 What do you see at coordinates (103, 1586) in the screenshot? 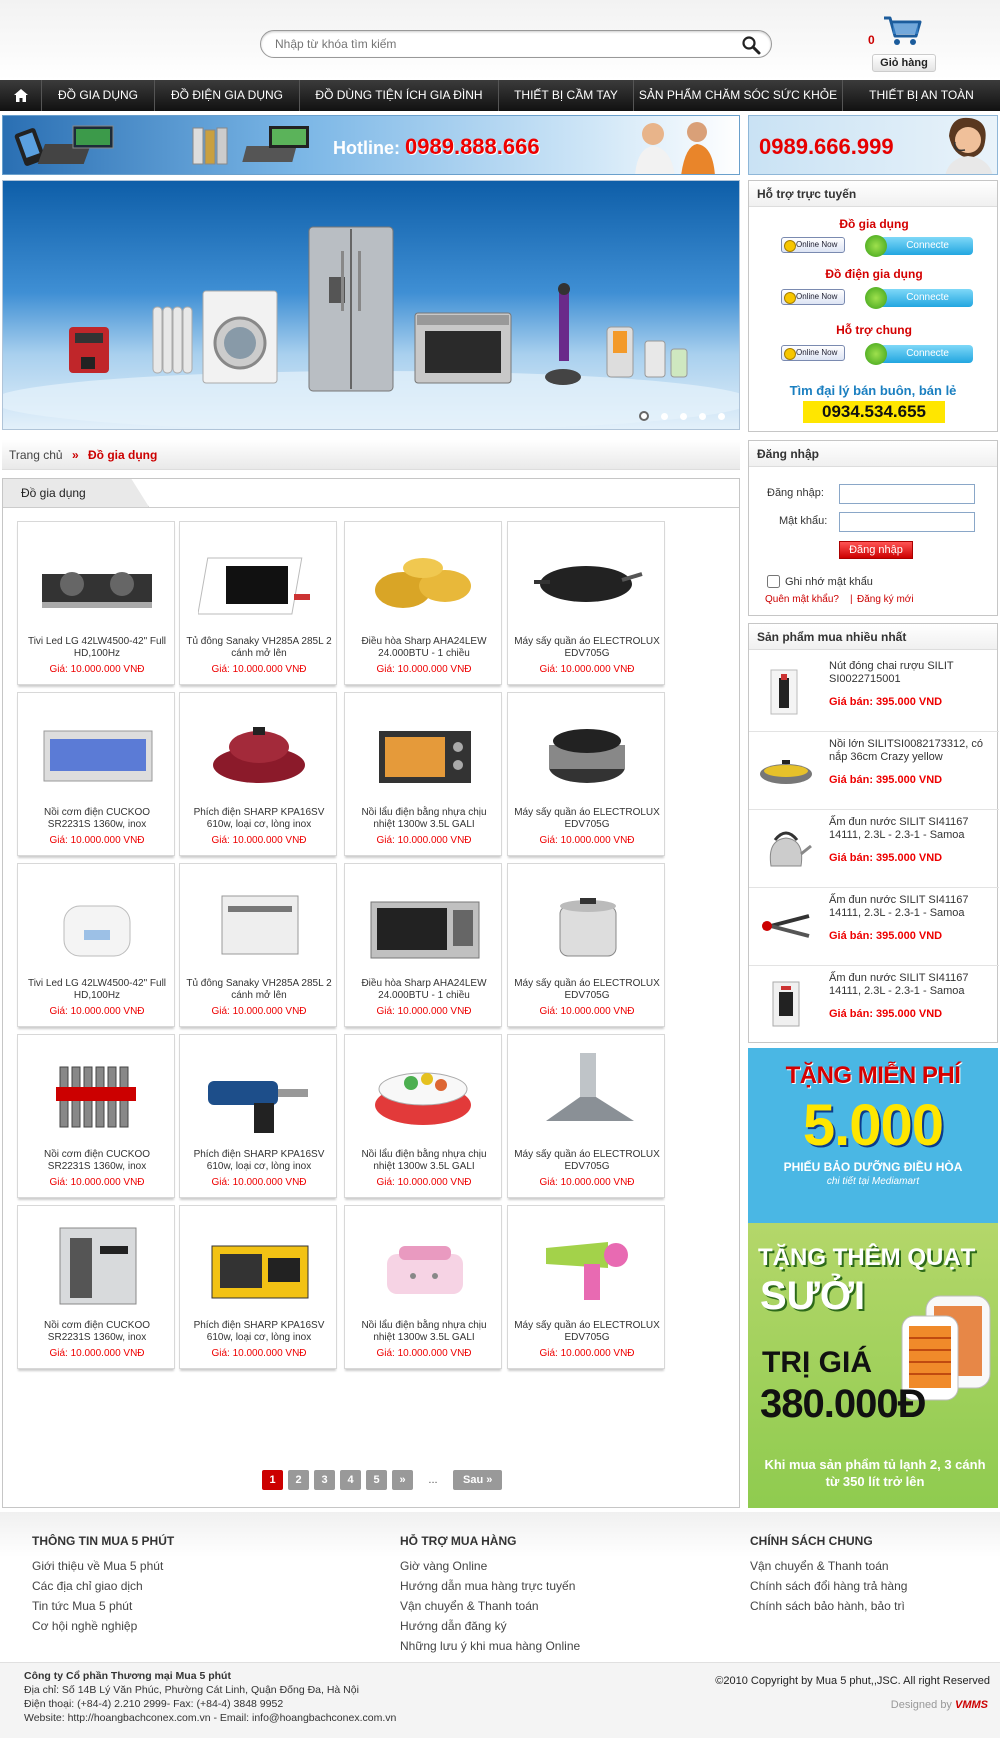
I see `footer-link: Các địa chỉ giao dịch` at bounding box center [103, 1586].